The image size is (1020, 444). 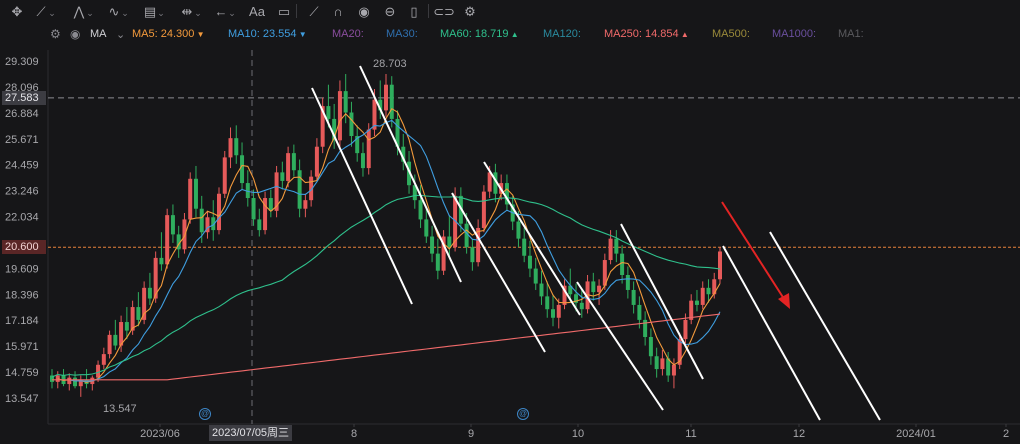 What do you see at coordinates (98, 34) in the screenshot?
I see `ma-selector: MA` at bounding box center [98, 34].